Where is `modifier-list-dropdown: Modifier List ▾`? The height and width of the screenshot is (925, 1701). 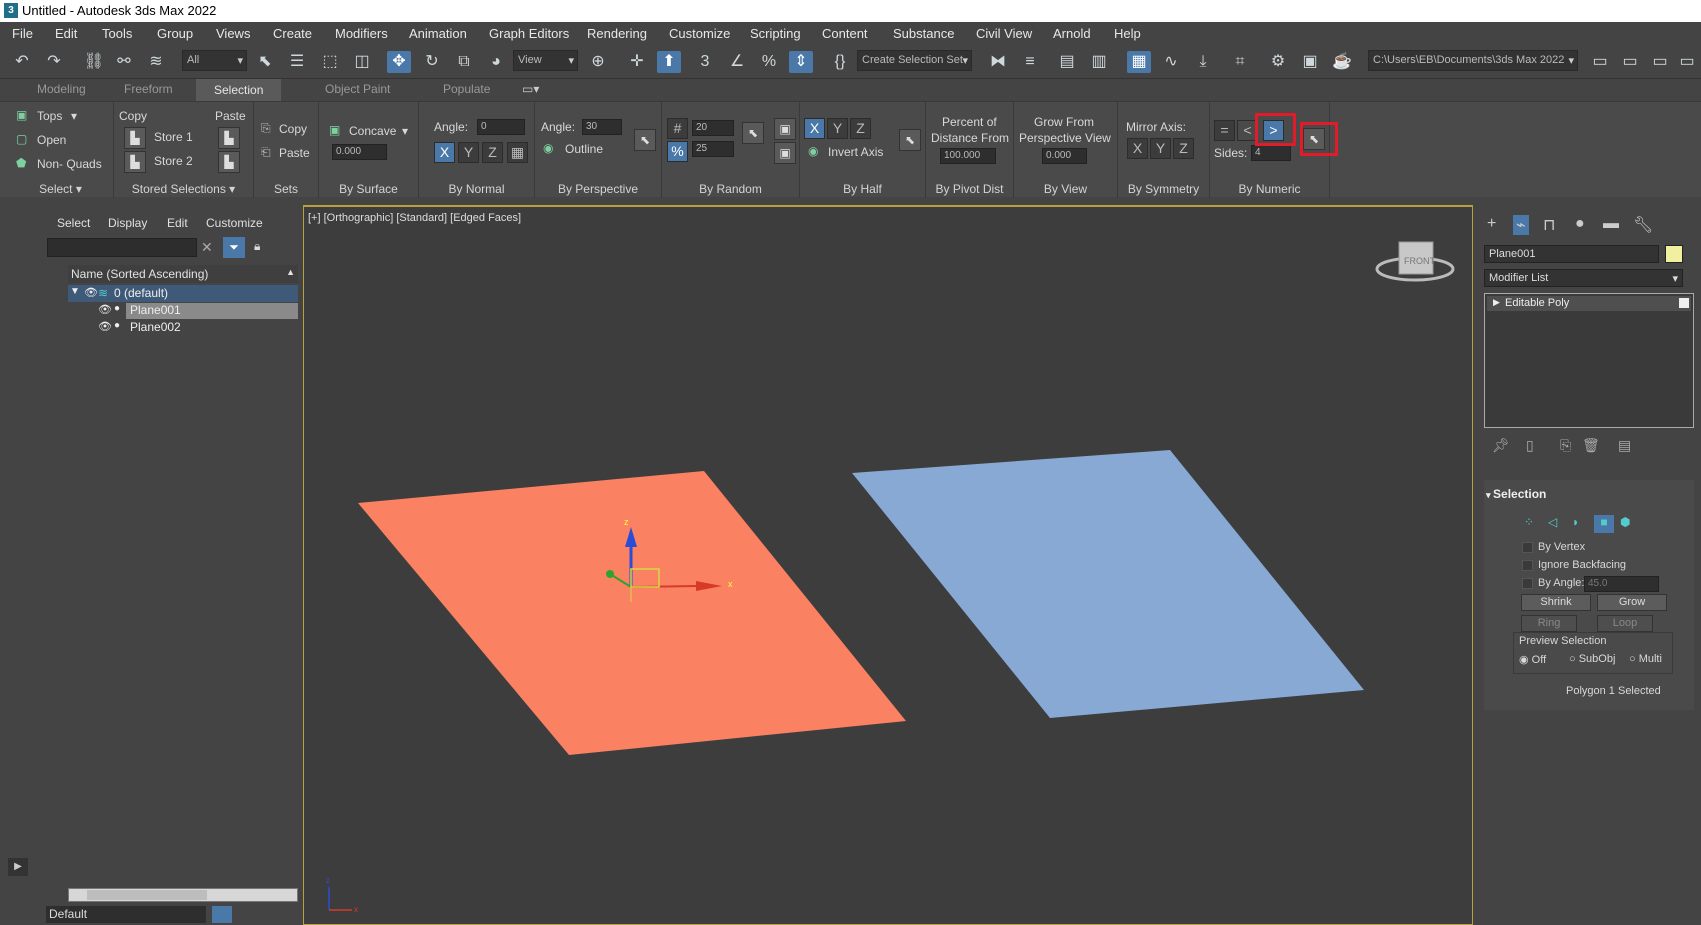
modifier-list-dropdown: Modifier List ▾ is located at coordinates (1583, 278).